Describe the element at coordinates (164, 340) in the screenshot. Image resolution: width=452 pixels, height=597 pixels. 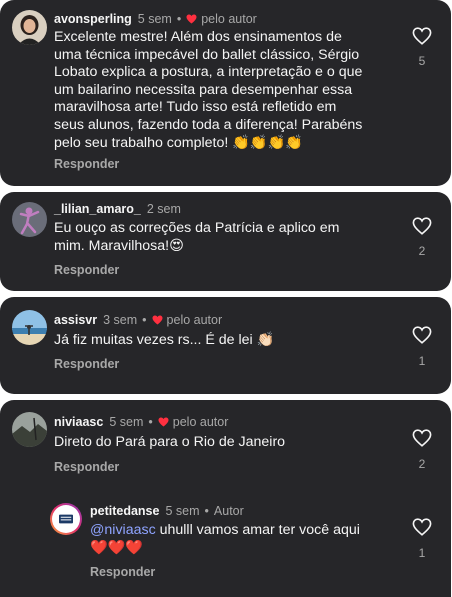
I see `comment-text: Já fiz muitas vezes rs... É de lei 👏🏻` at that location.